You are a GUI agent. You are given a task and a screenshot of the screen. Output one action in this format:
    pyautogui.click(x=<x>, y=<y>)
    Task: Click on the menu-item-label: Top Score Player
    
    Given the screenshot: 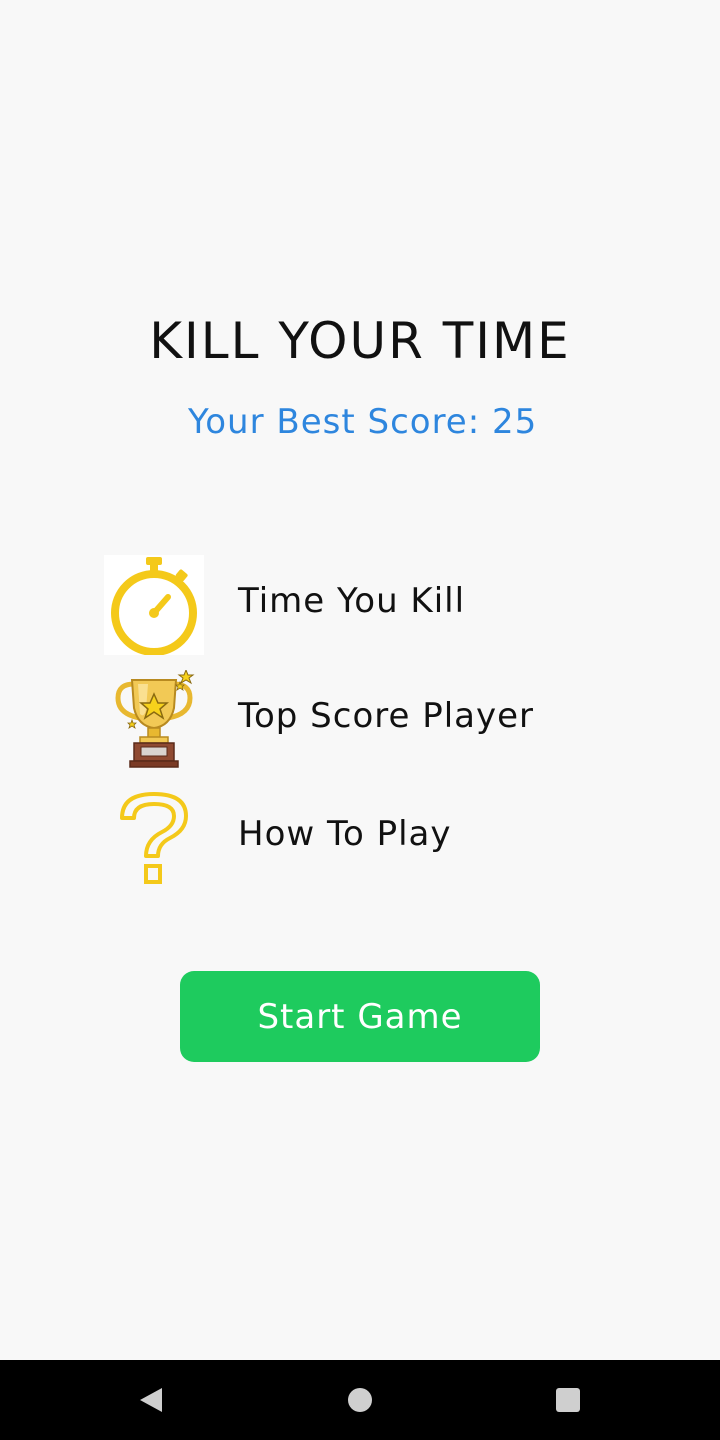 What is the action you would take?
    pyautogui.click(x=386, y=716)
    